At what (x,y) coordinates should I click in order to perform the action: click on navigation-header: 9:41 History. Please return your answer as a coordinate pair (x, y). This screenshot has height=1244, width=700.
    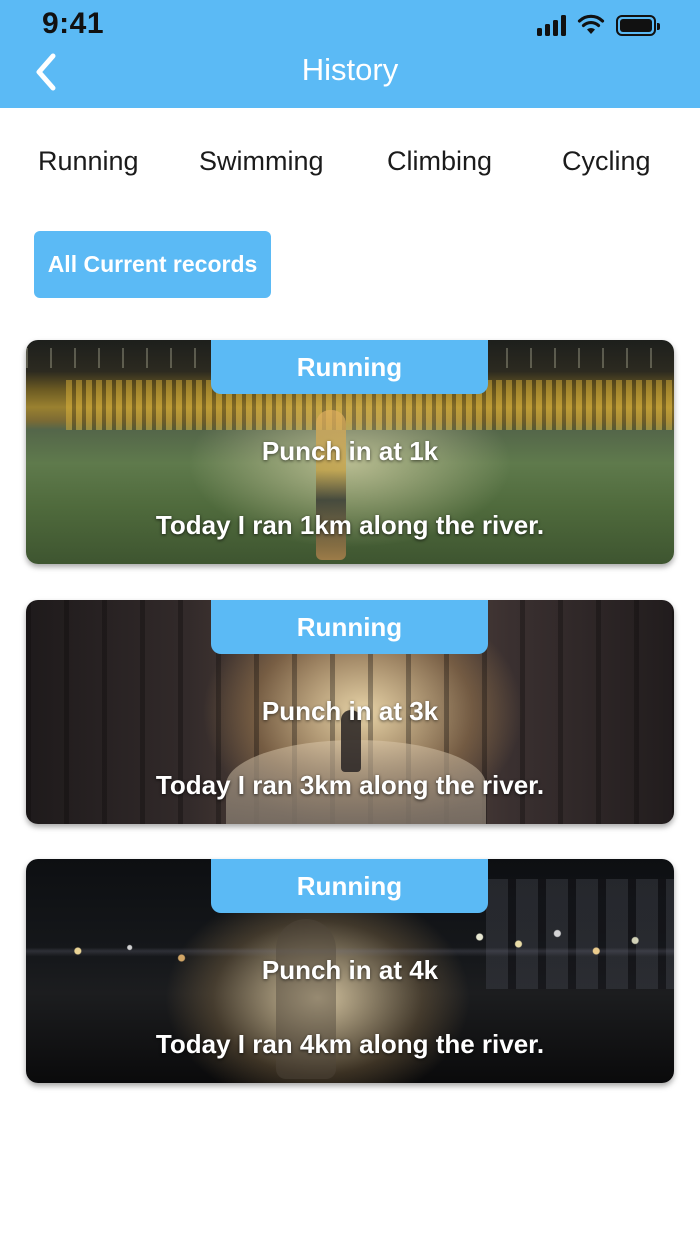
    Looking at the image, I should click on (350, 54).